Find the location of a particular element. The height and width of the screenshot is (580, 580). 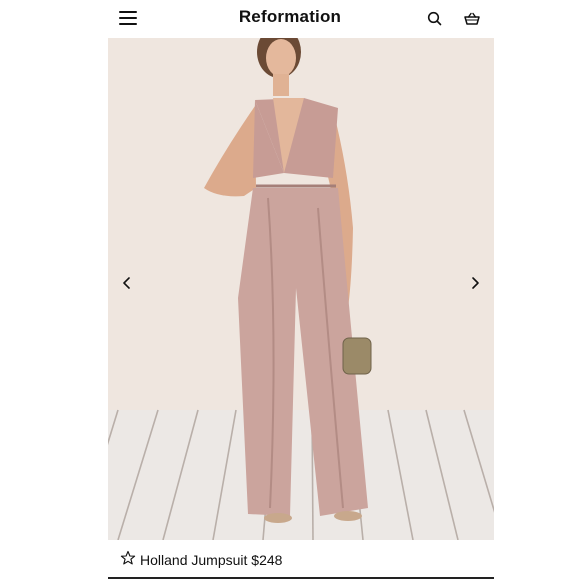

chevron-left-icon is located at coordinates (127, 283).